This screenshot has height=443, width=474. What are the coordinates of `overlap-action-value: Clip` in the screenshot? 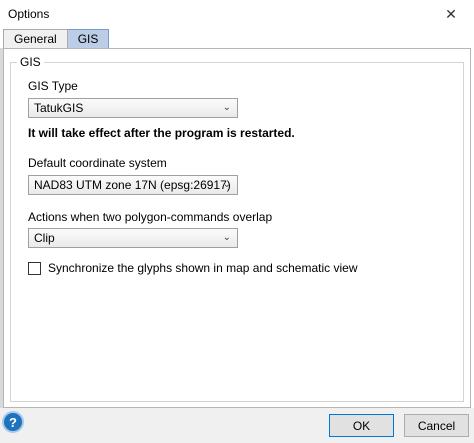 It's located at (44, 238).